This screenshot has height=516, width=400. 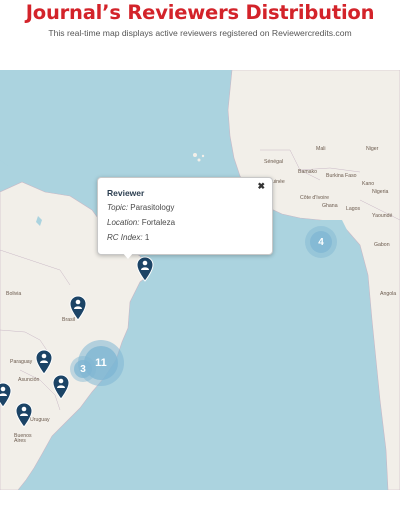 What do you see at coordinates (152, 207) in the screenshot?
I see `topic-value: Parasitology` at bounding box center [152, 207].